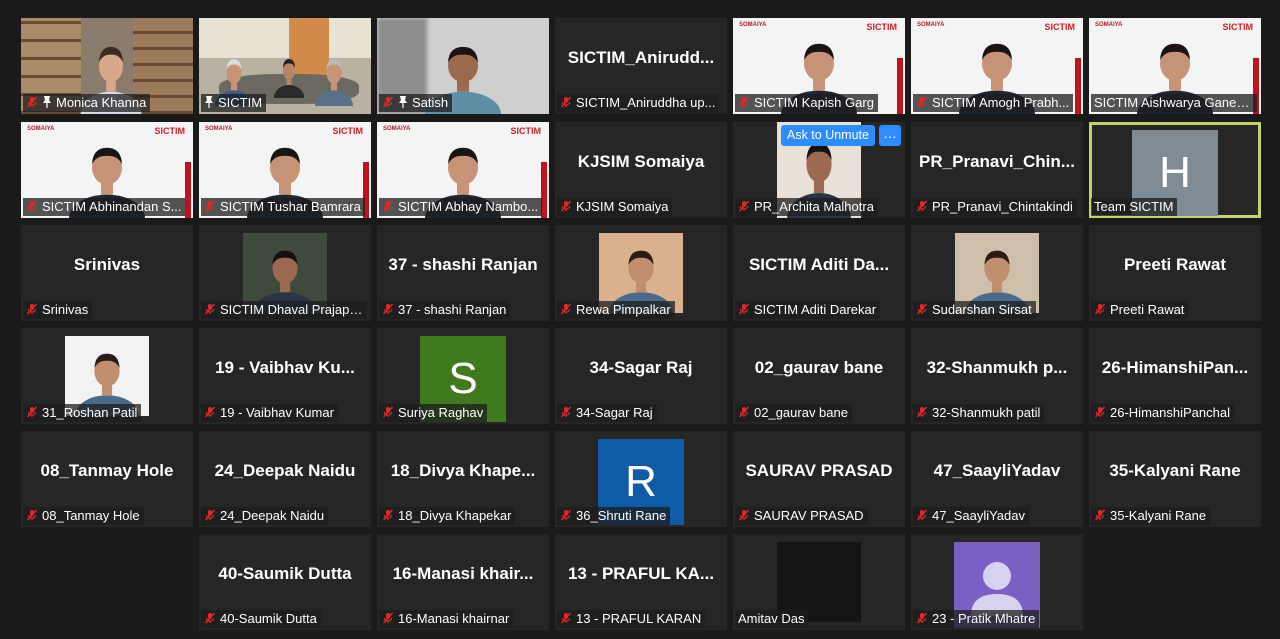 The width and height of the screenshot is (1280, 639). What do you see at coordinates (455, 515) in the screenshot?
I see `participant-name: 18_Divya Khapekar` at bounding box center [455, 515].